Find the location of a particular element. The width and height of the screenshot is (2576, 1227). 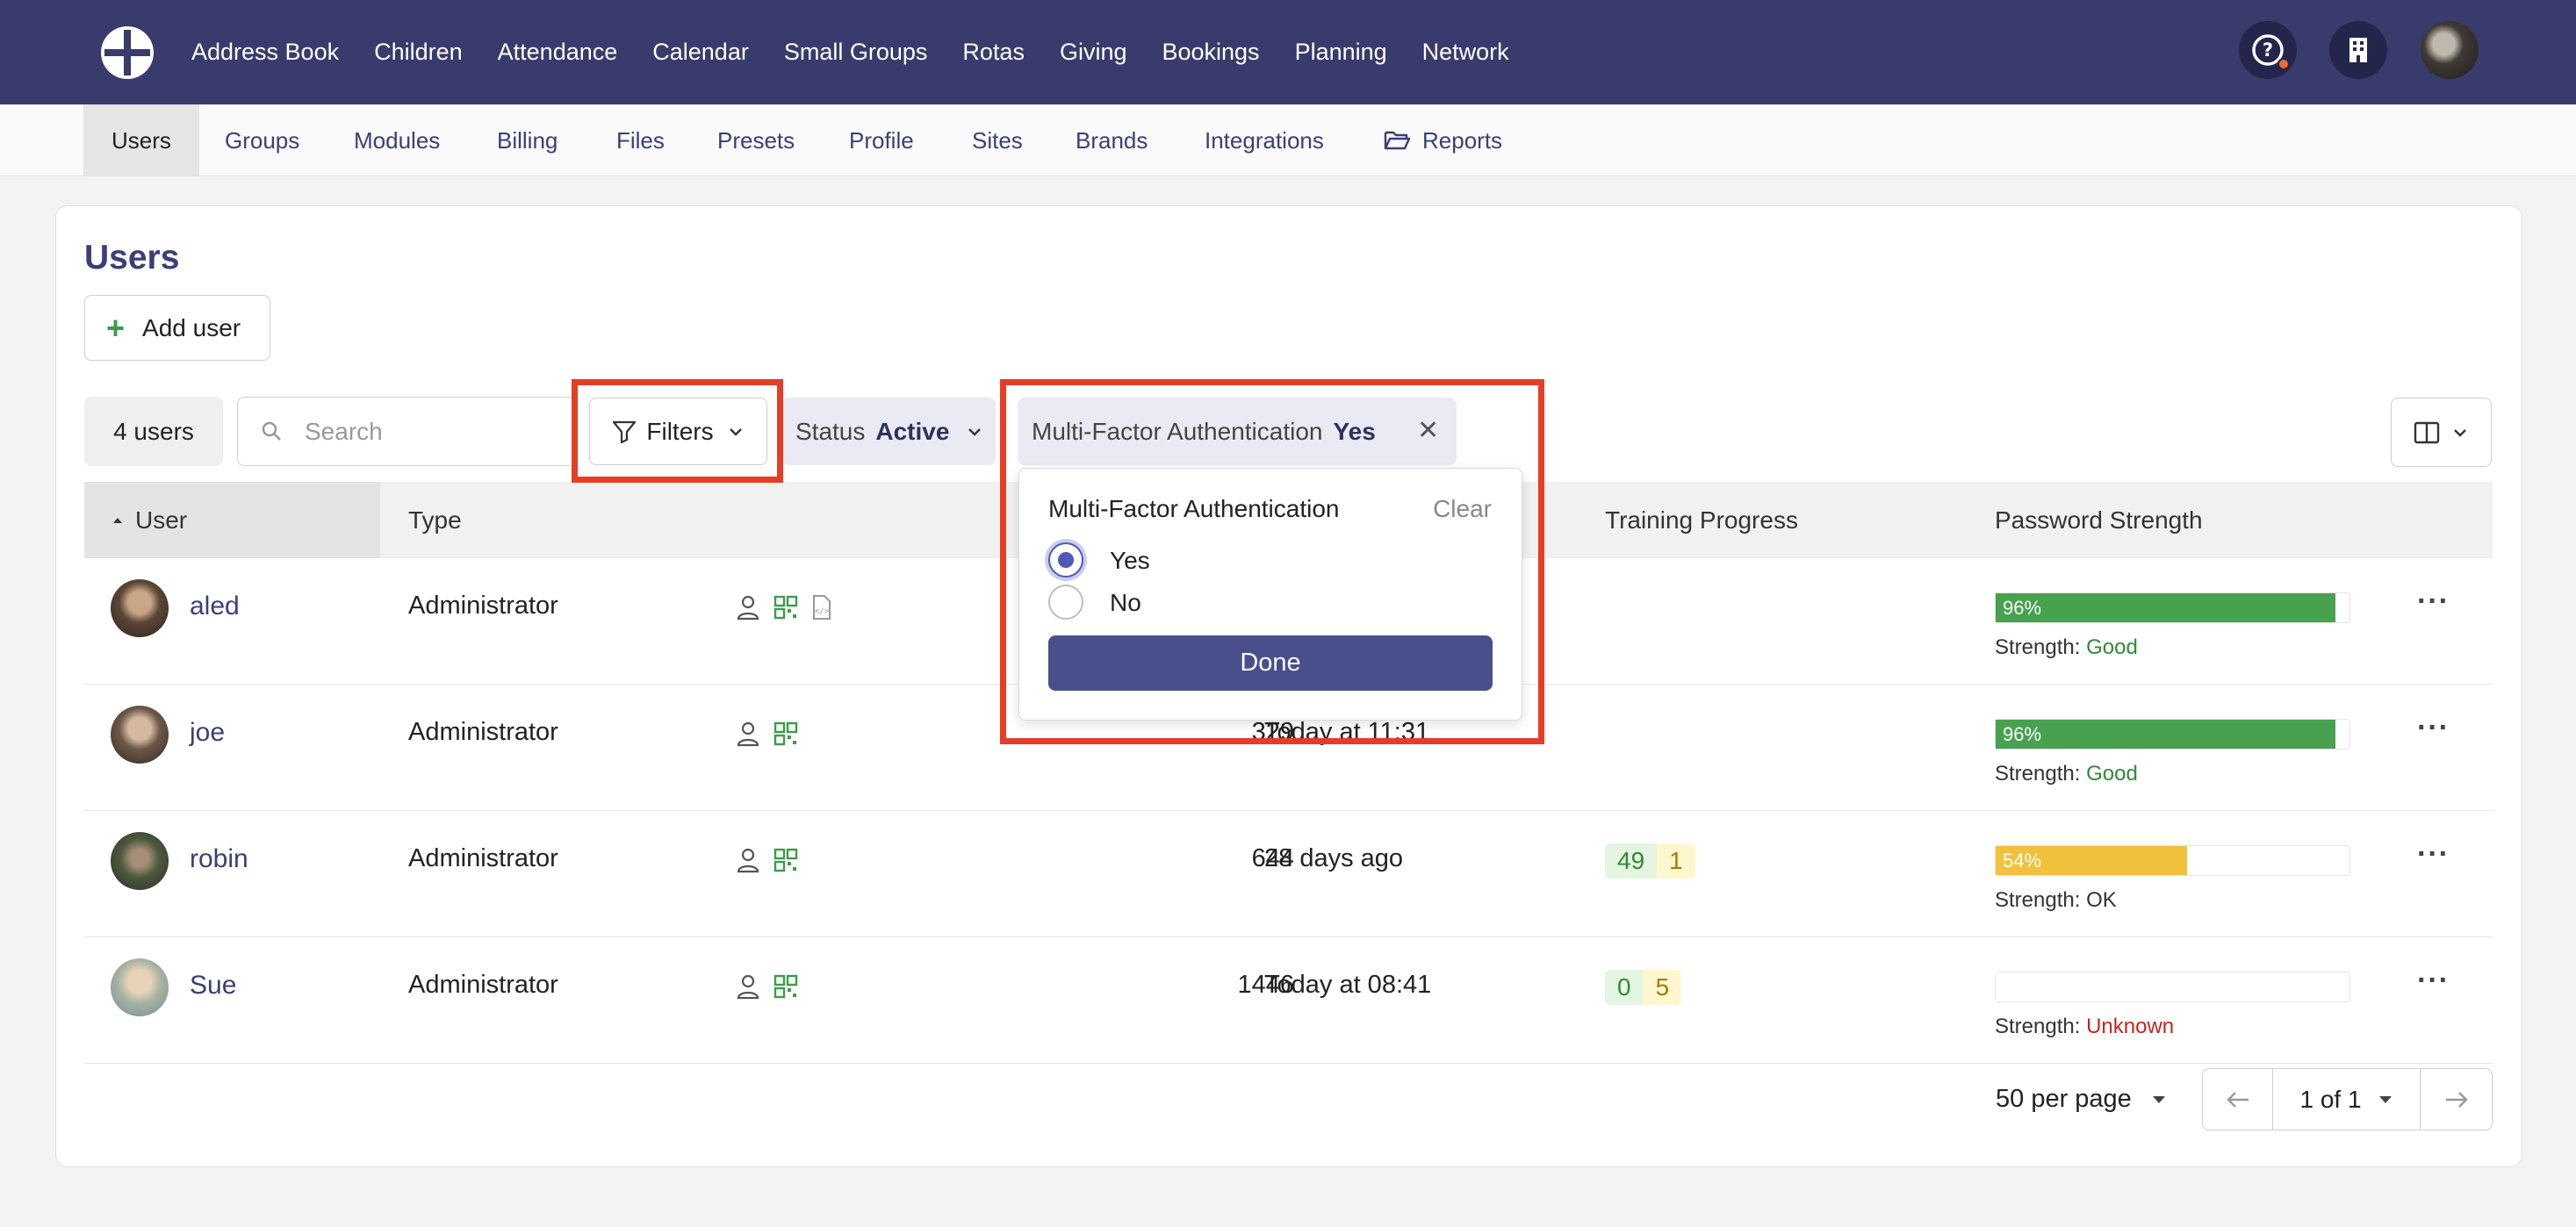

status-filter-chip: Status Active is located at coordinates (888, 431).